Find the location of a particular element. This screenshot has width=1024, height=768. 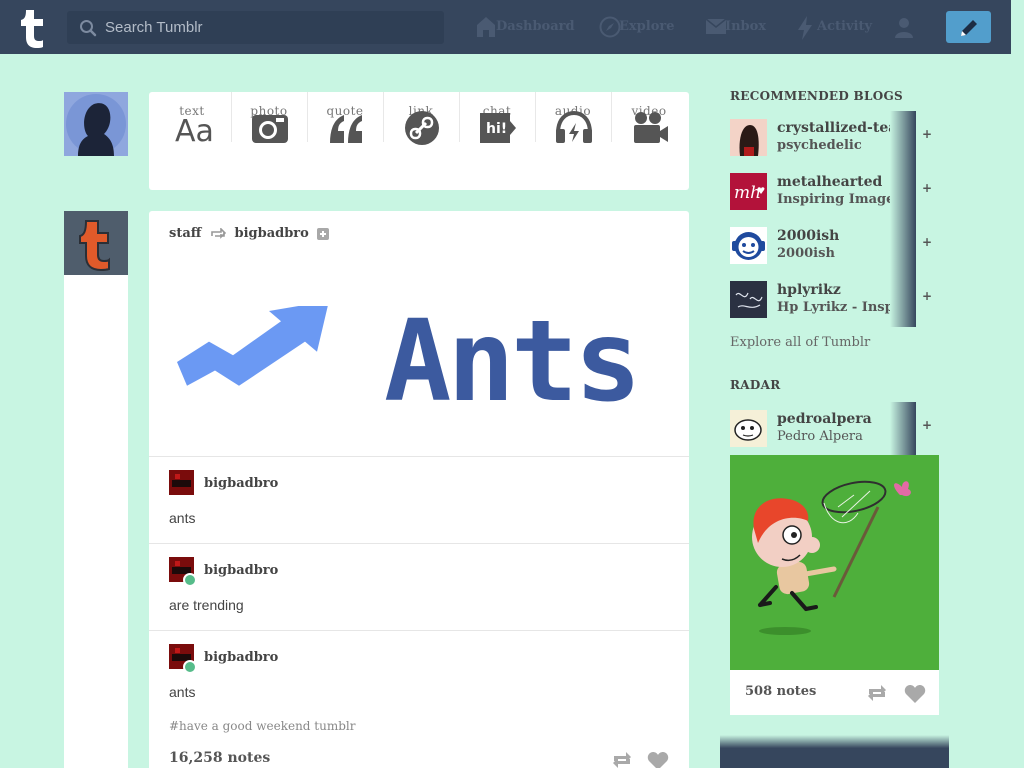

search-box is located at coordinates (255, 27).